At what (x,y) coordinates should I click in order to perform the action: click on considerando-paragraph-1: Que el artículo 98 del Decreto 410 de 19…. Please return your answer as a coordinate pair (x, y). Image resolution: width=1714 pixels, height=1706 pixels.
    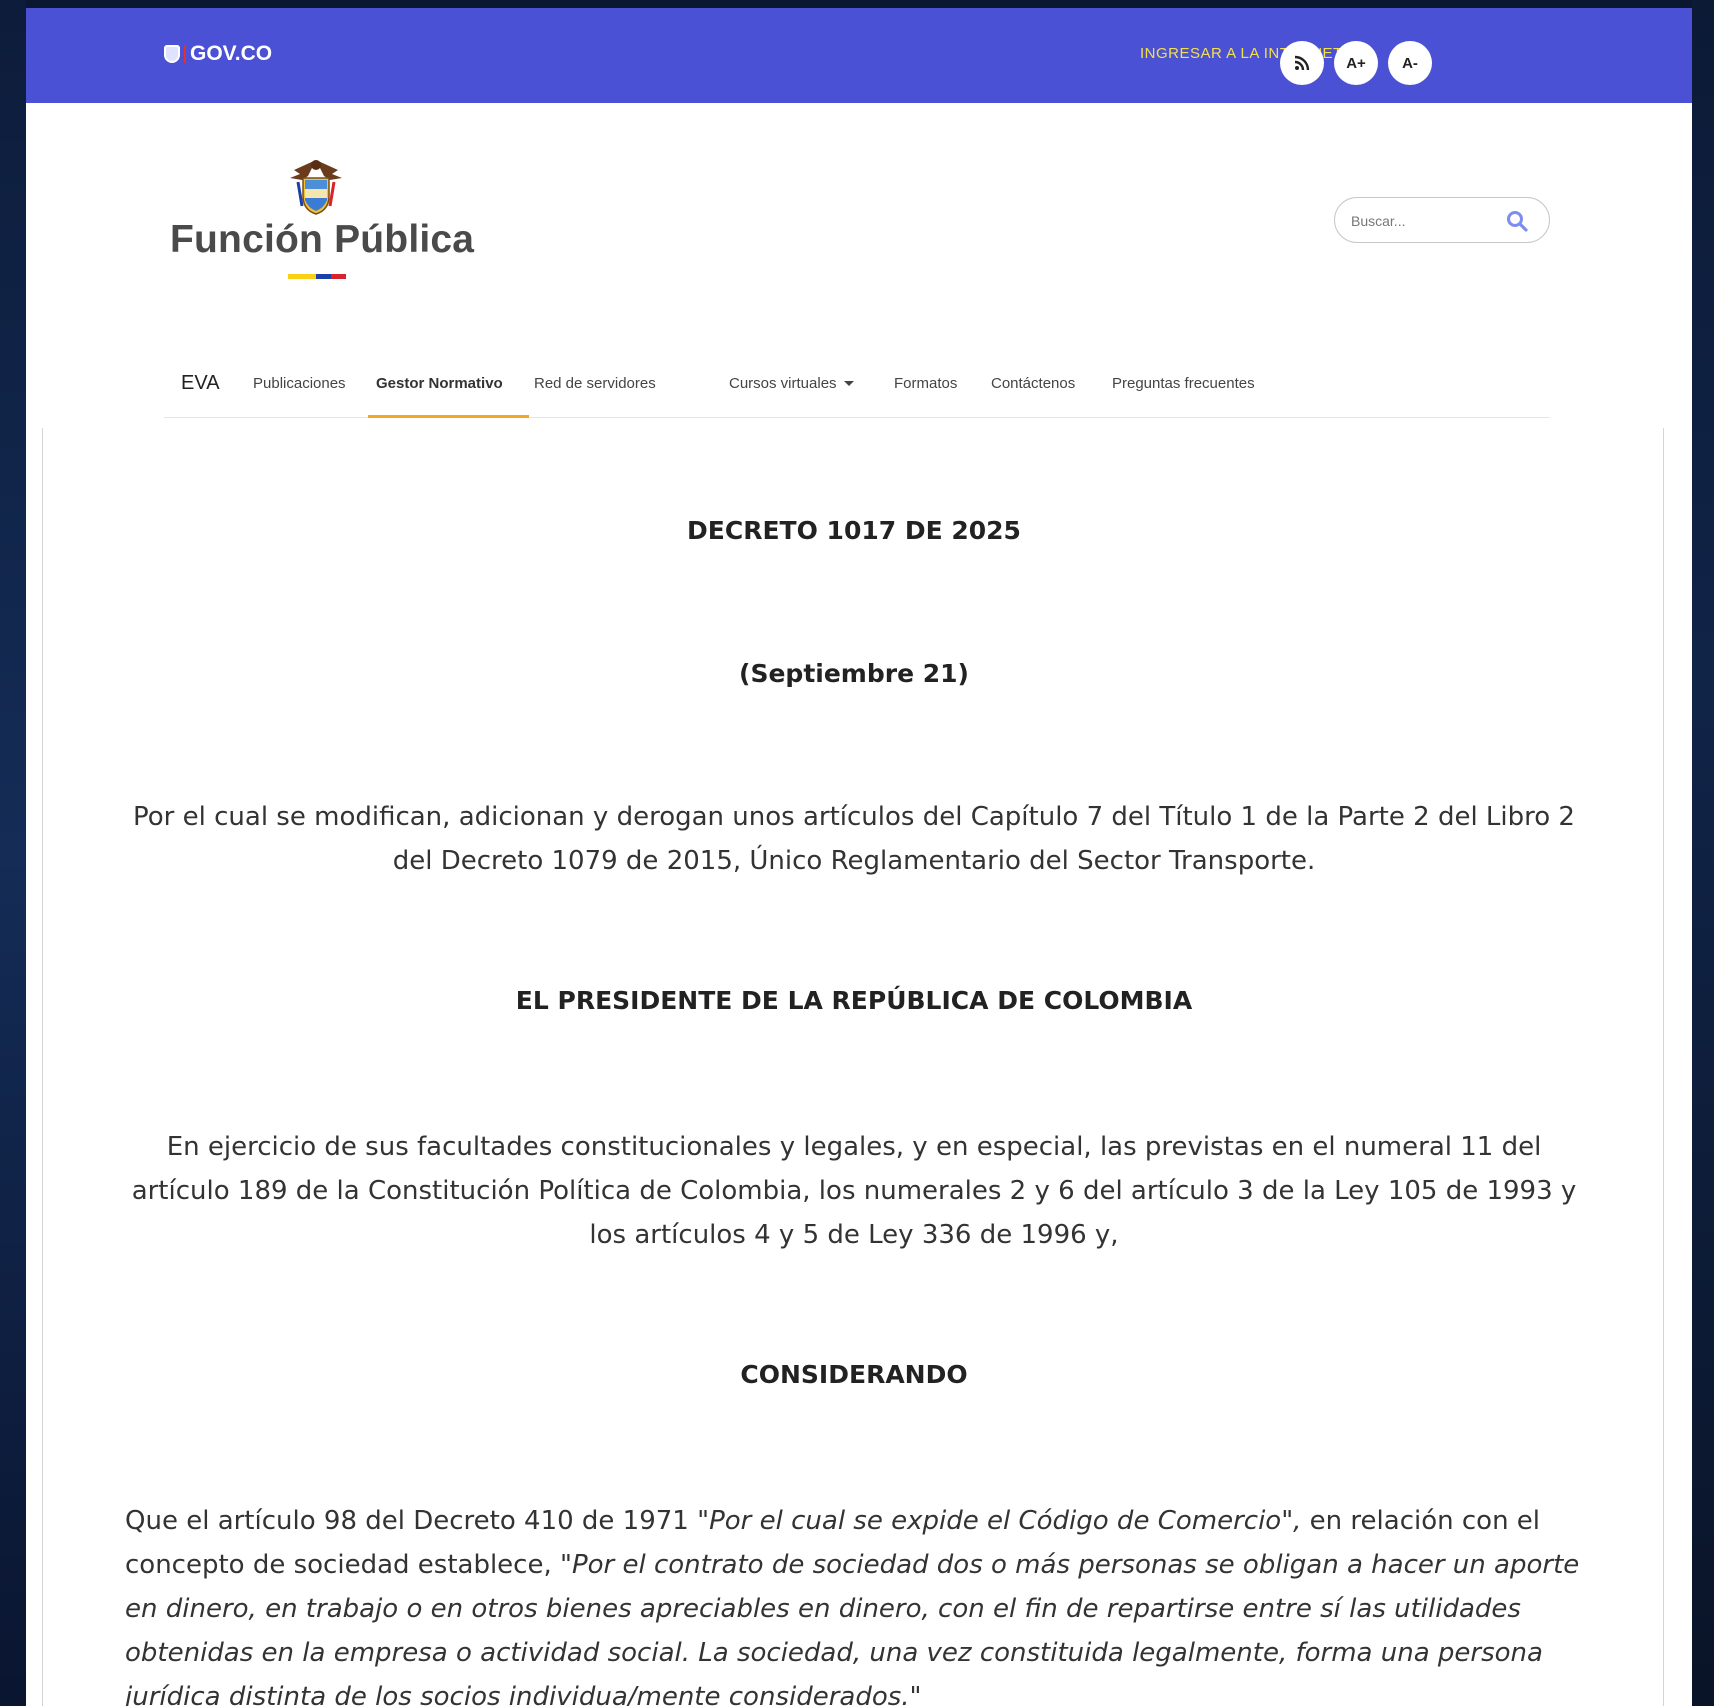
    Looking at the image, I should click on (856, 1602).